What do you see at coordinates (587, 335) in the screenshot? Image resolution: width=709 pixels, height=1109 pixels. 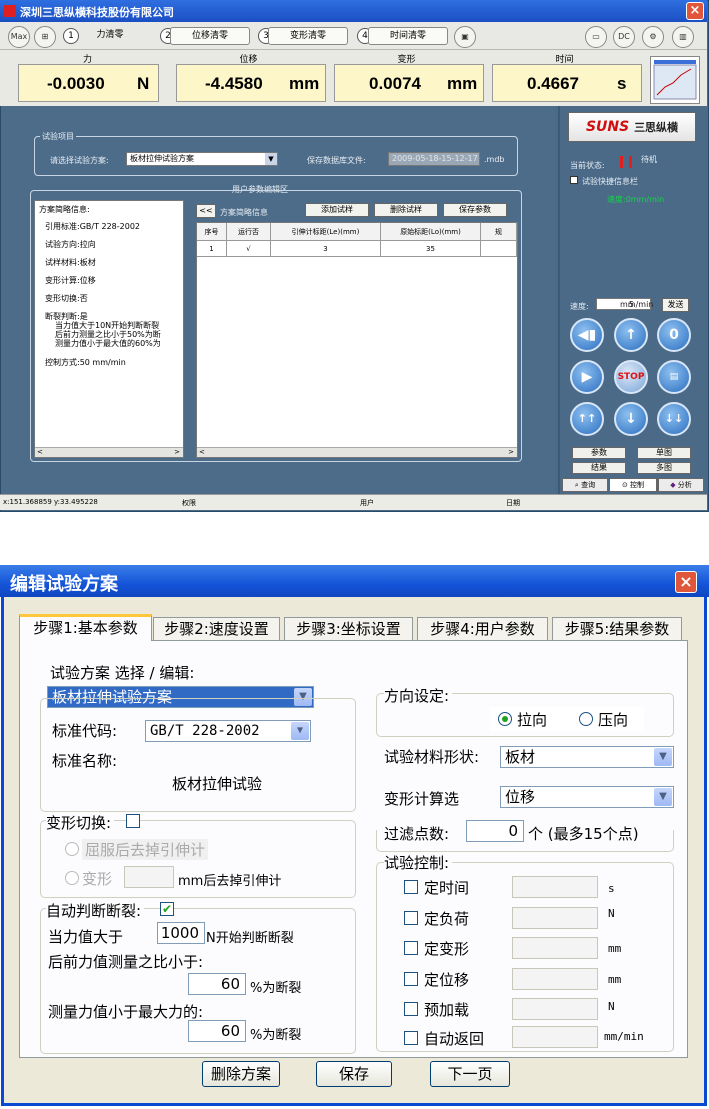 I see `return-icon: ◀▮` at bounding box center [587, 335].